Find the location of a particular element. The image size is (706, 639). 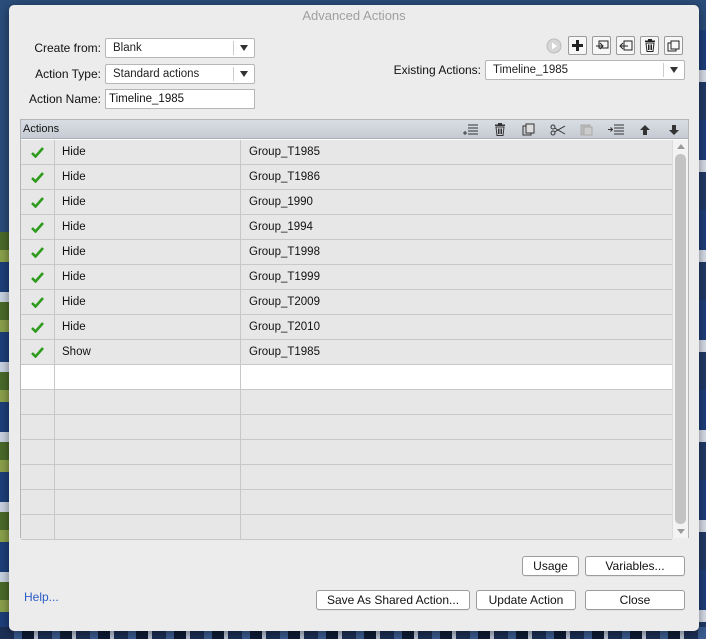

scroll-up-icon is located at coordinates (681, 146).